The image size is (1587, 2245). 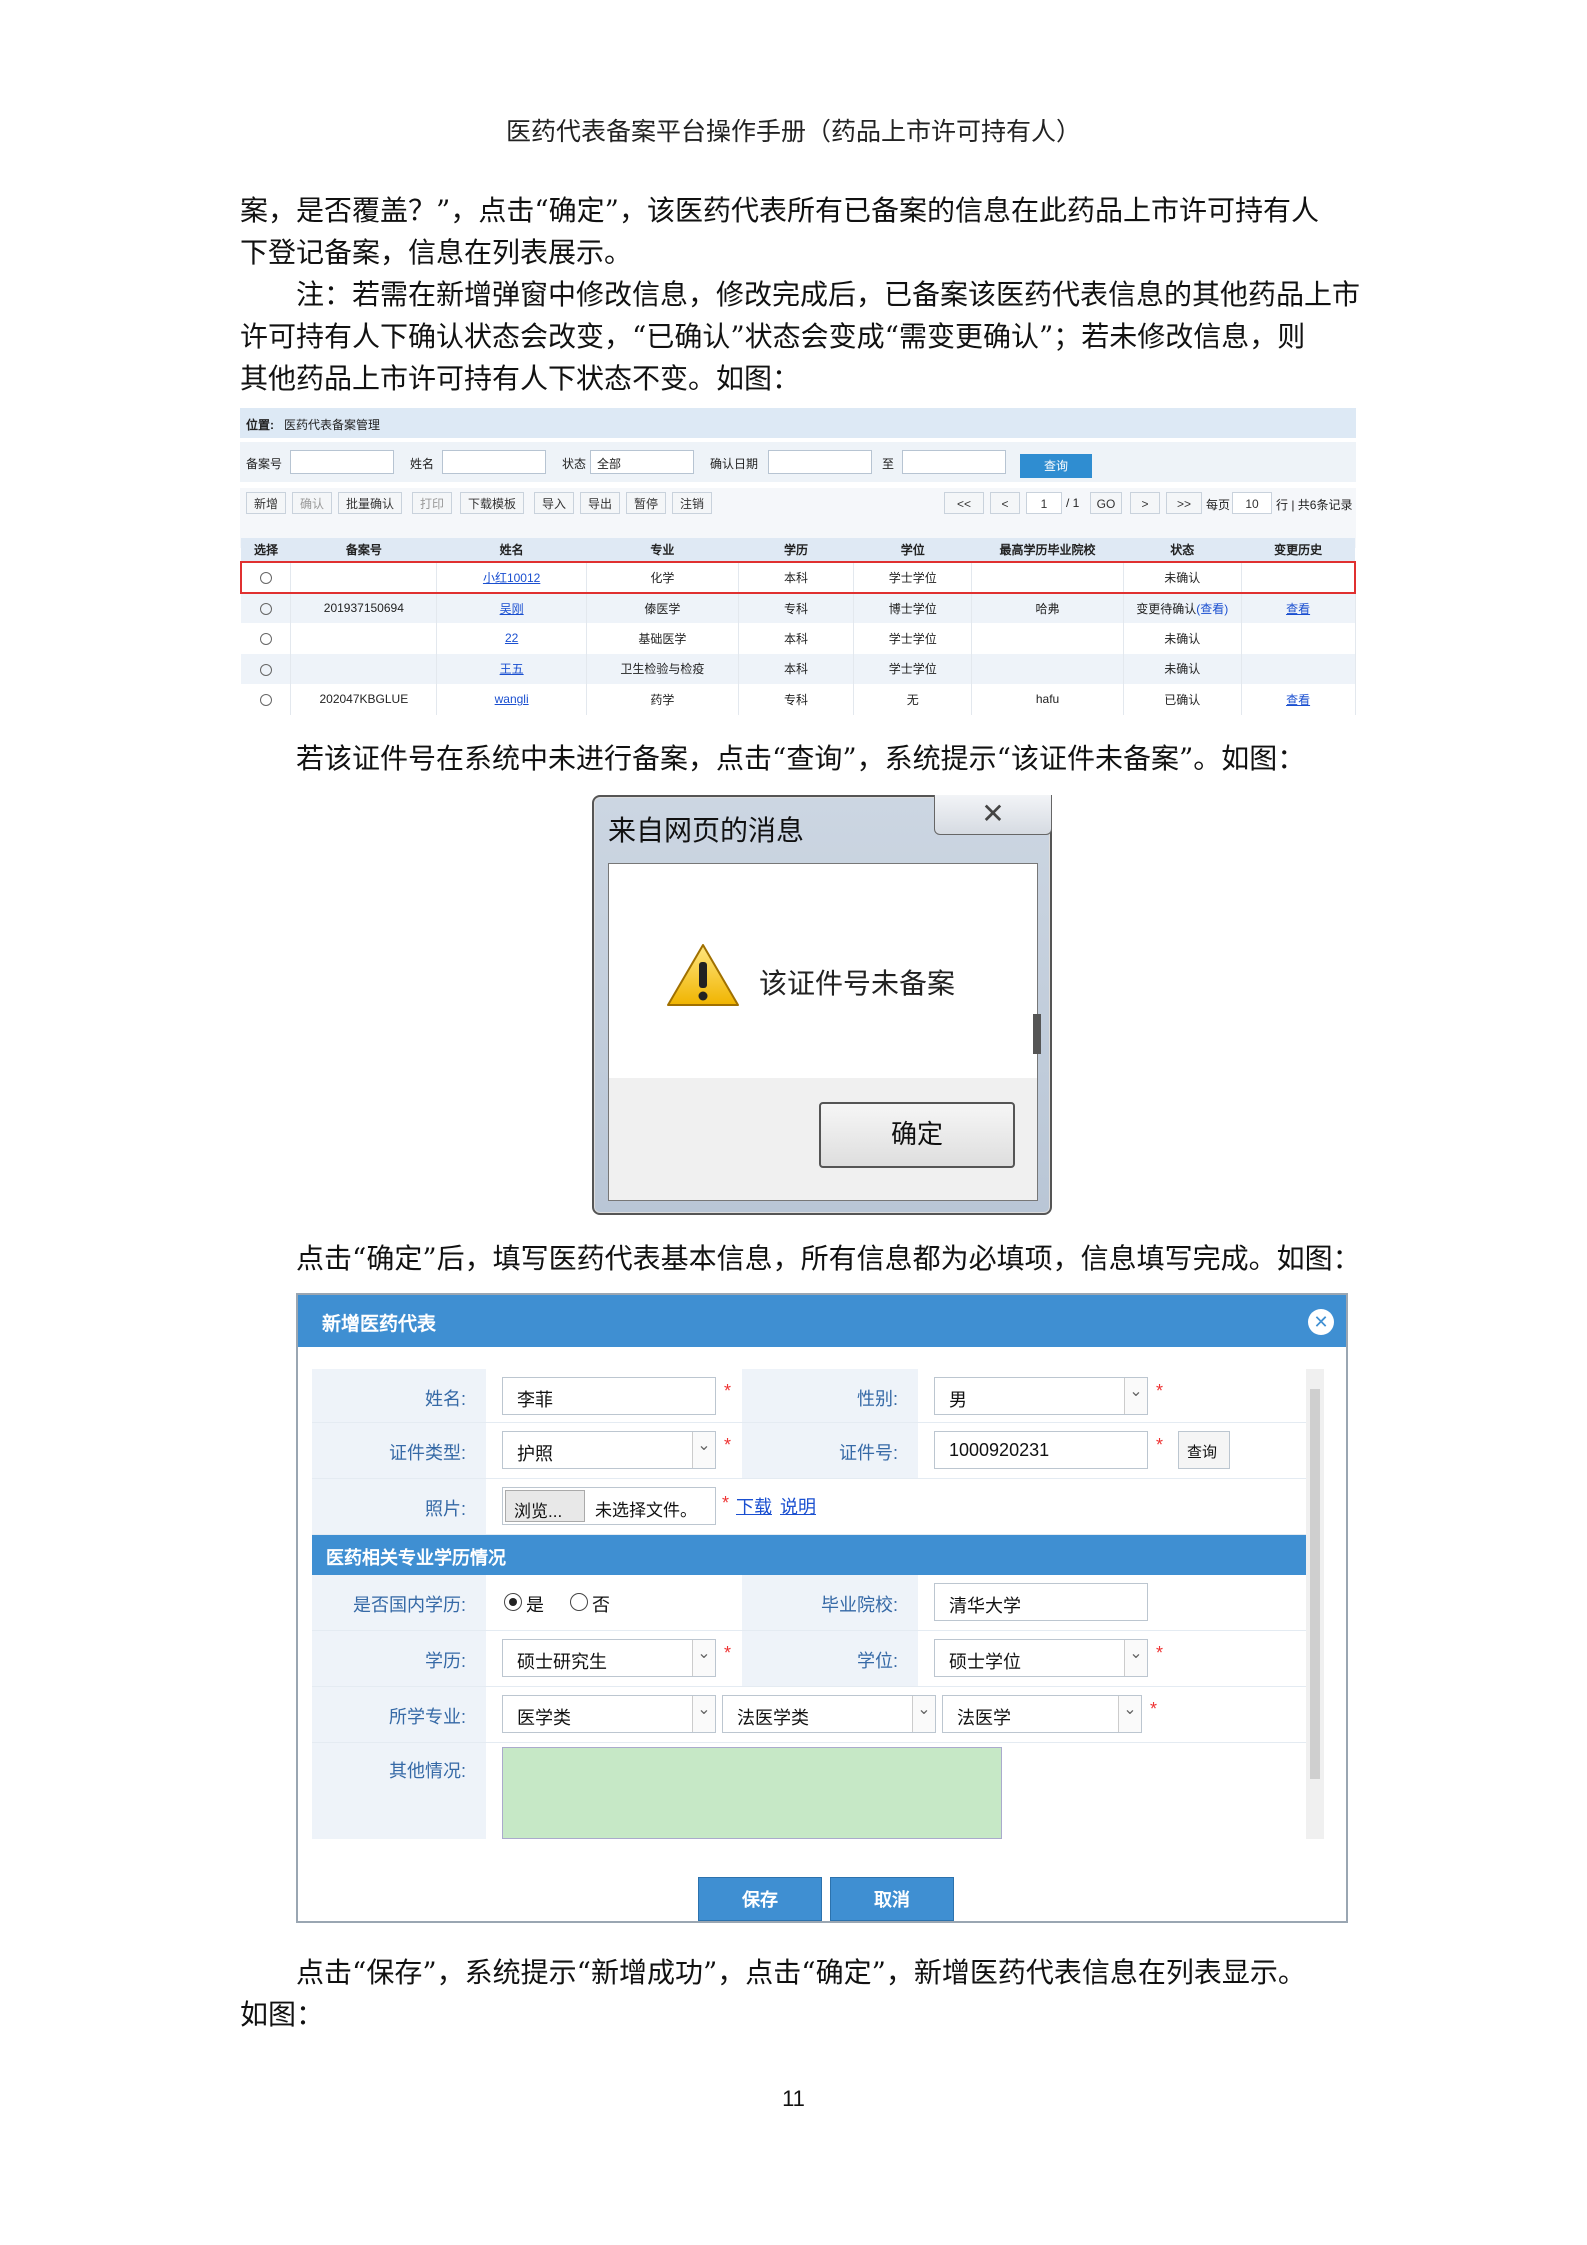 I want to click on major-class-select: 法医学类, so click(x=829, y=1714).